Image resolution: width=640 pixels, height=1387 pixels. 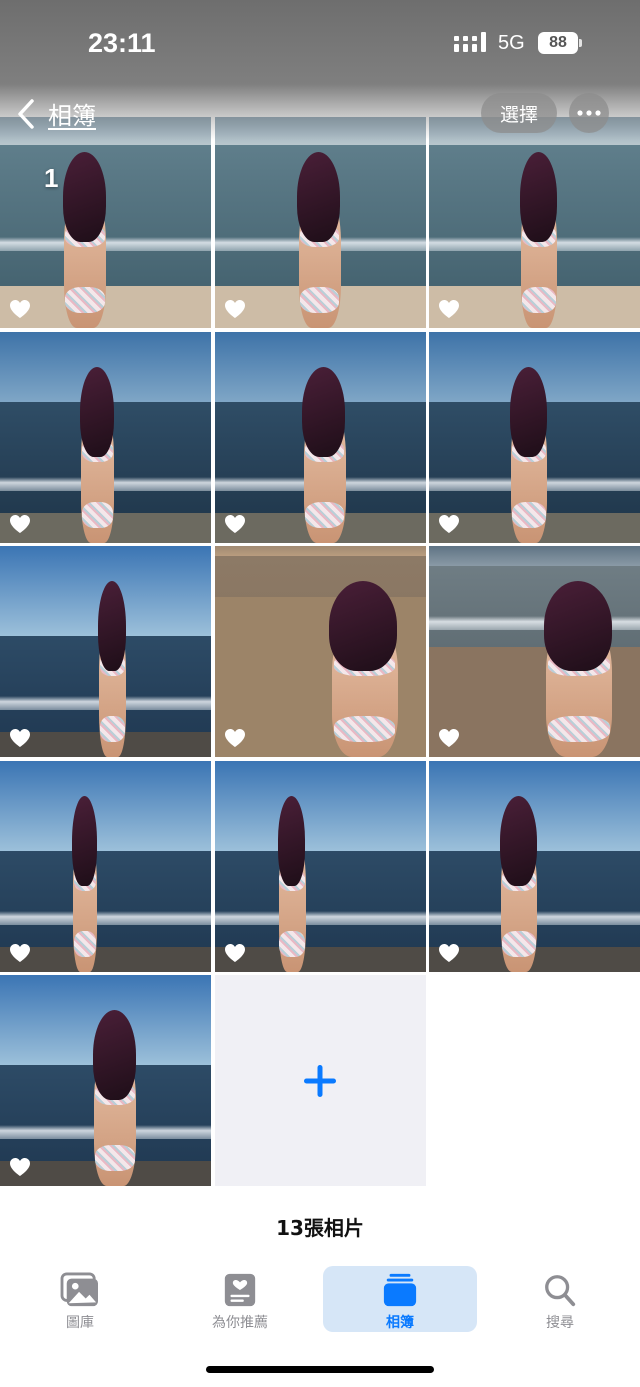 I want to click on back-button: 相簿, so click(x=56, y=113).